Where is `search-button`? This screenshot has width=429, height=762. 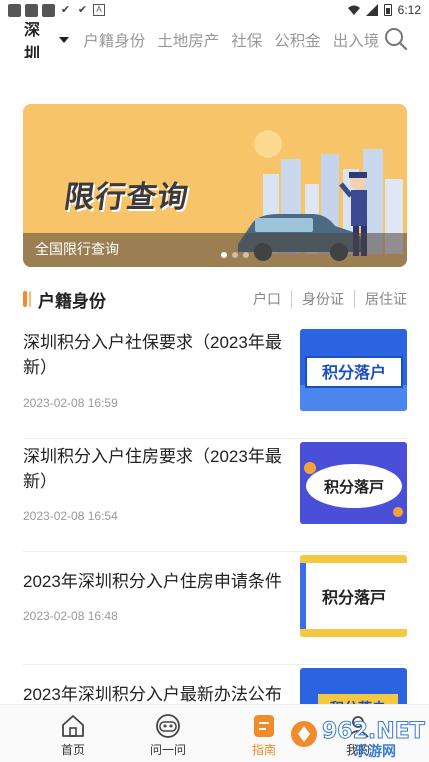 search-button is located at coordinates (396, 39).